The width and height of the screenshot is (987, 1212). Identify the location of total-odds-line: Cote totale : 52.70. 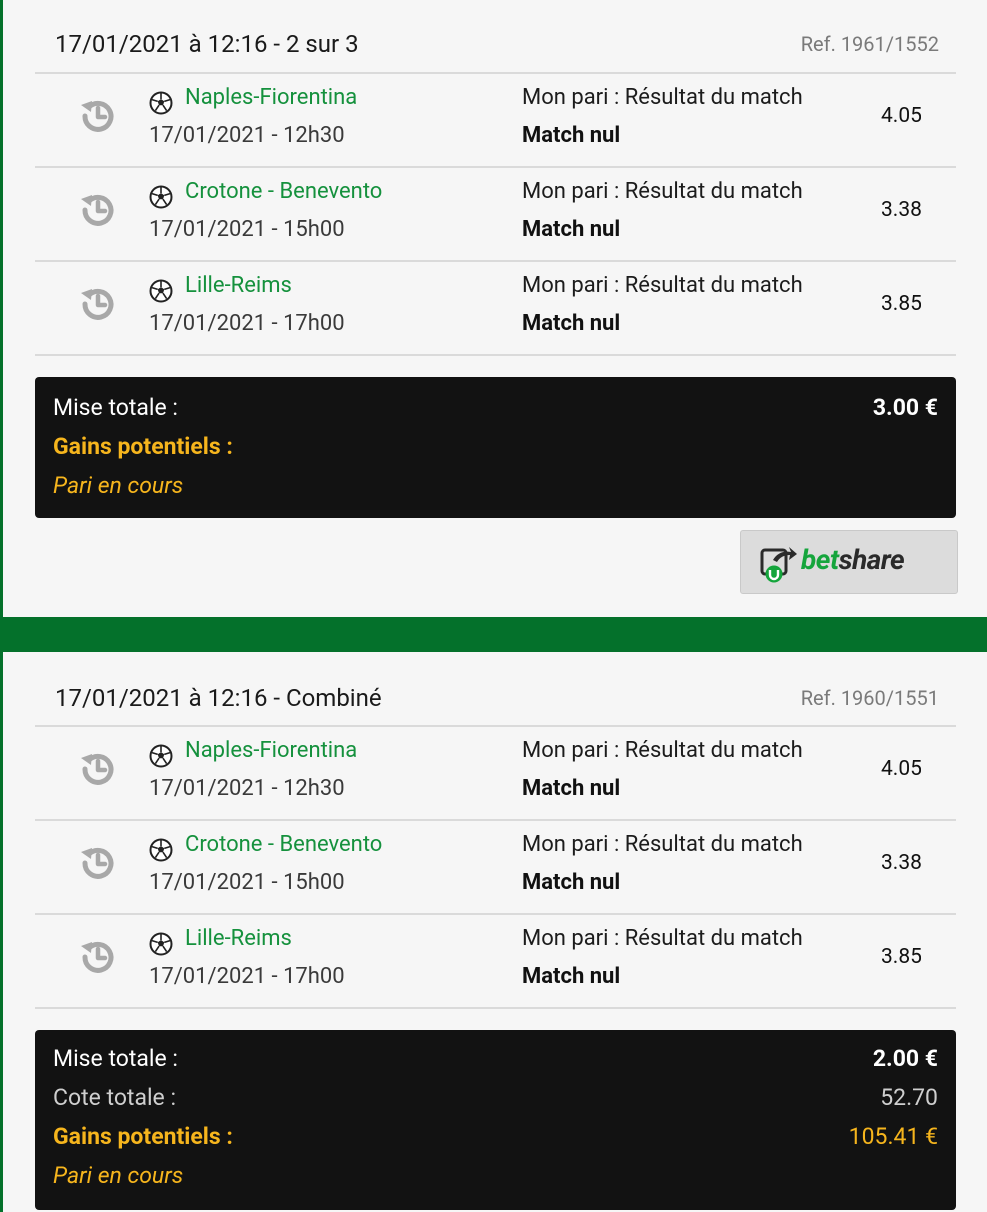
(495, 1100).